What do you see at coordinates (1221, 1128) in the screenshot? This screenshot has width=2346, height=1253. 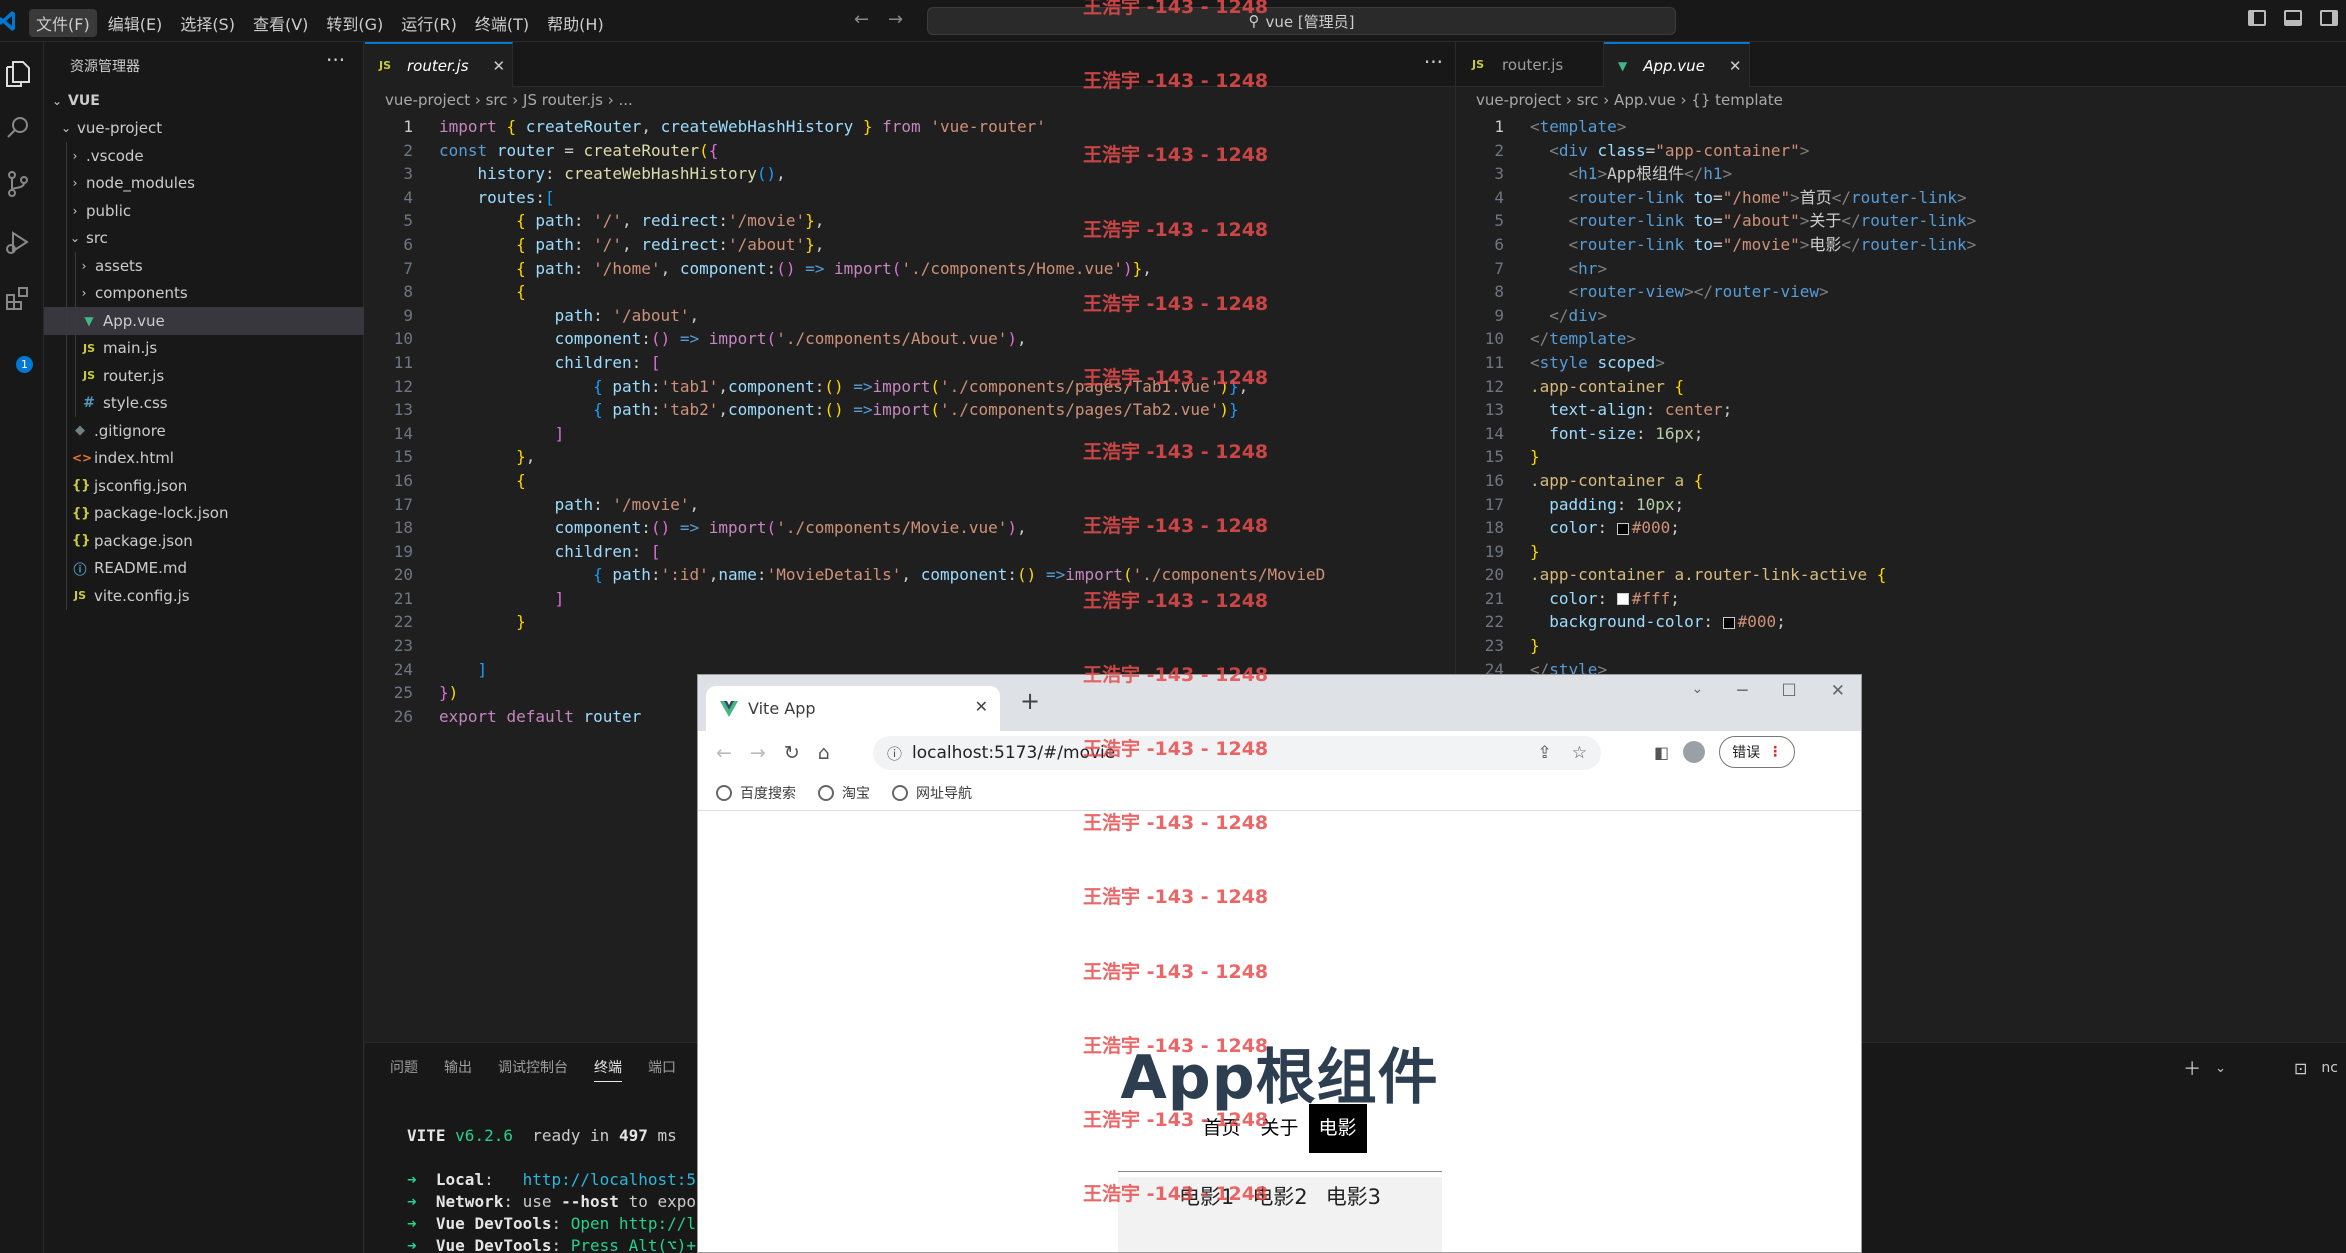 I see `router-link: 首页` at bounding box center [1221, 1128].